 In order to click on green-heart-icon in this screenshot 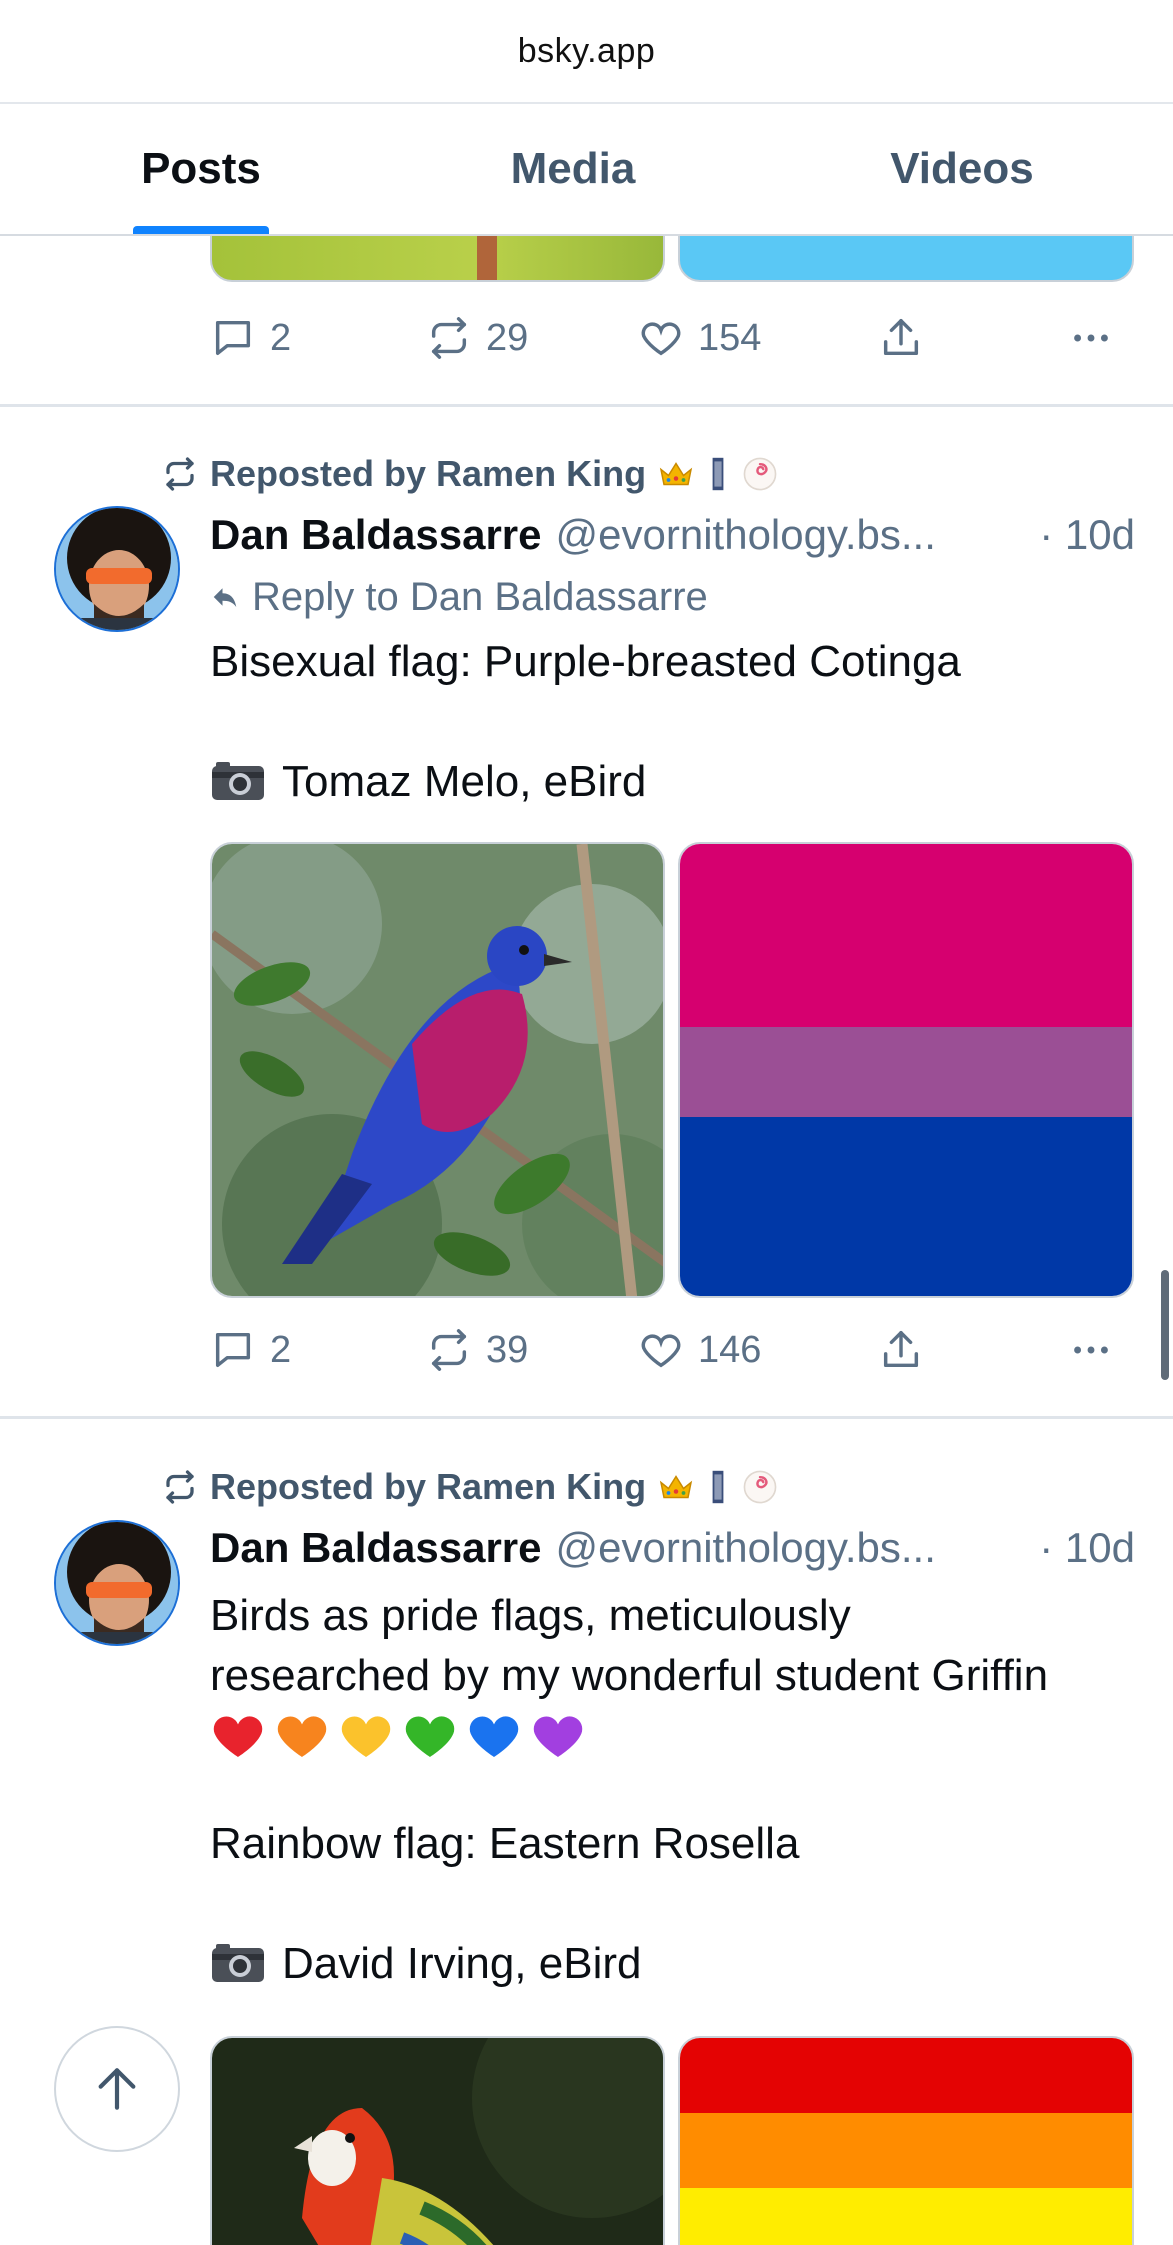, I will do `click(430, 1736)`.